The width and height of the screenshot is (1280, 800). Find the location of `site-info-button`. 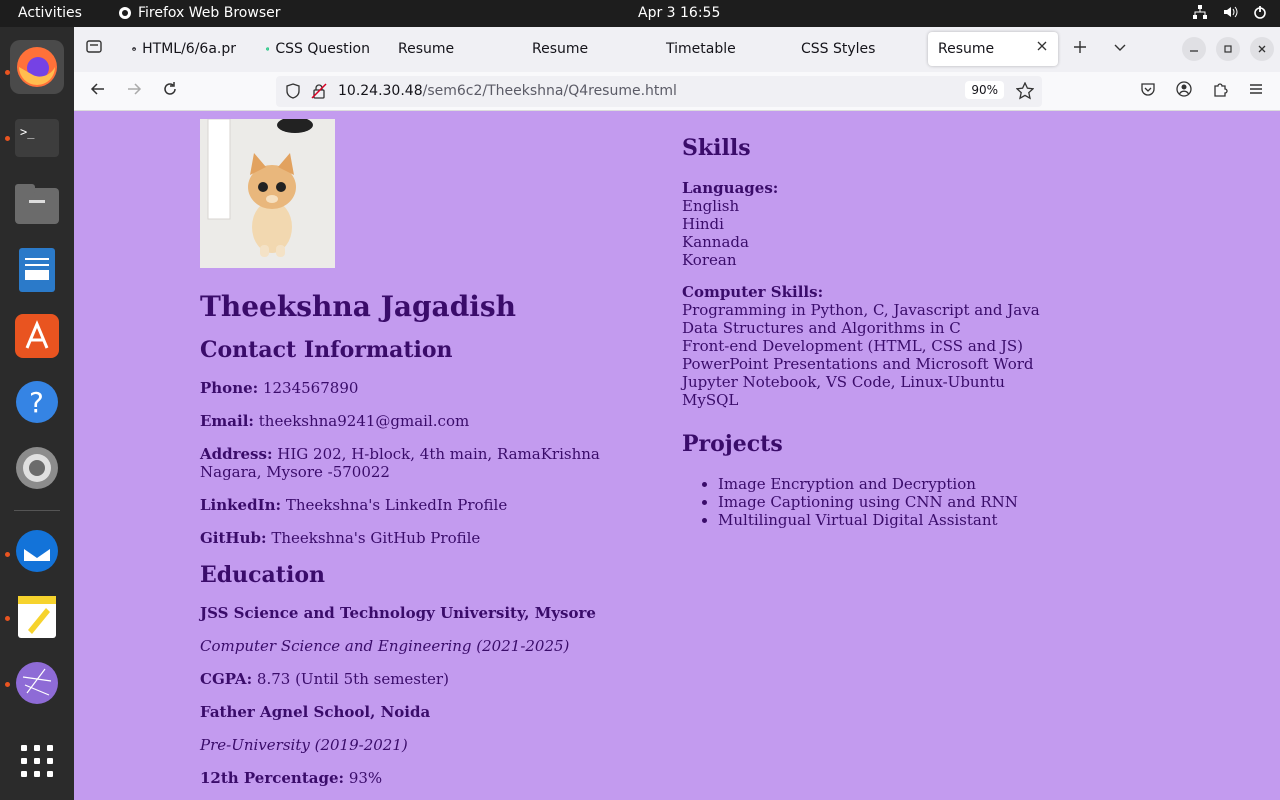

site-info-button is located at coordinates (319, 93).